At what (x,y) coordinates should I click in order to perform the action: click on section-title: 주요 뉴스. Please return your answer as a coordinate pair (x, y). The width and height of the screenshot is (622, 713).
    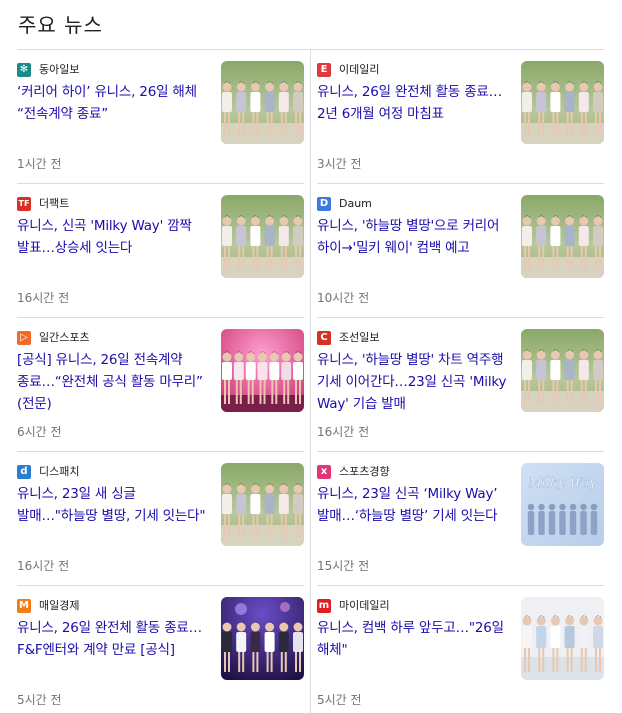
    Looking at the image, I should click on (60, 25).